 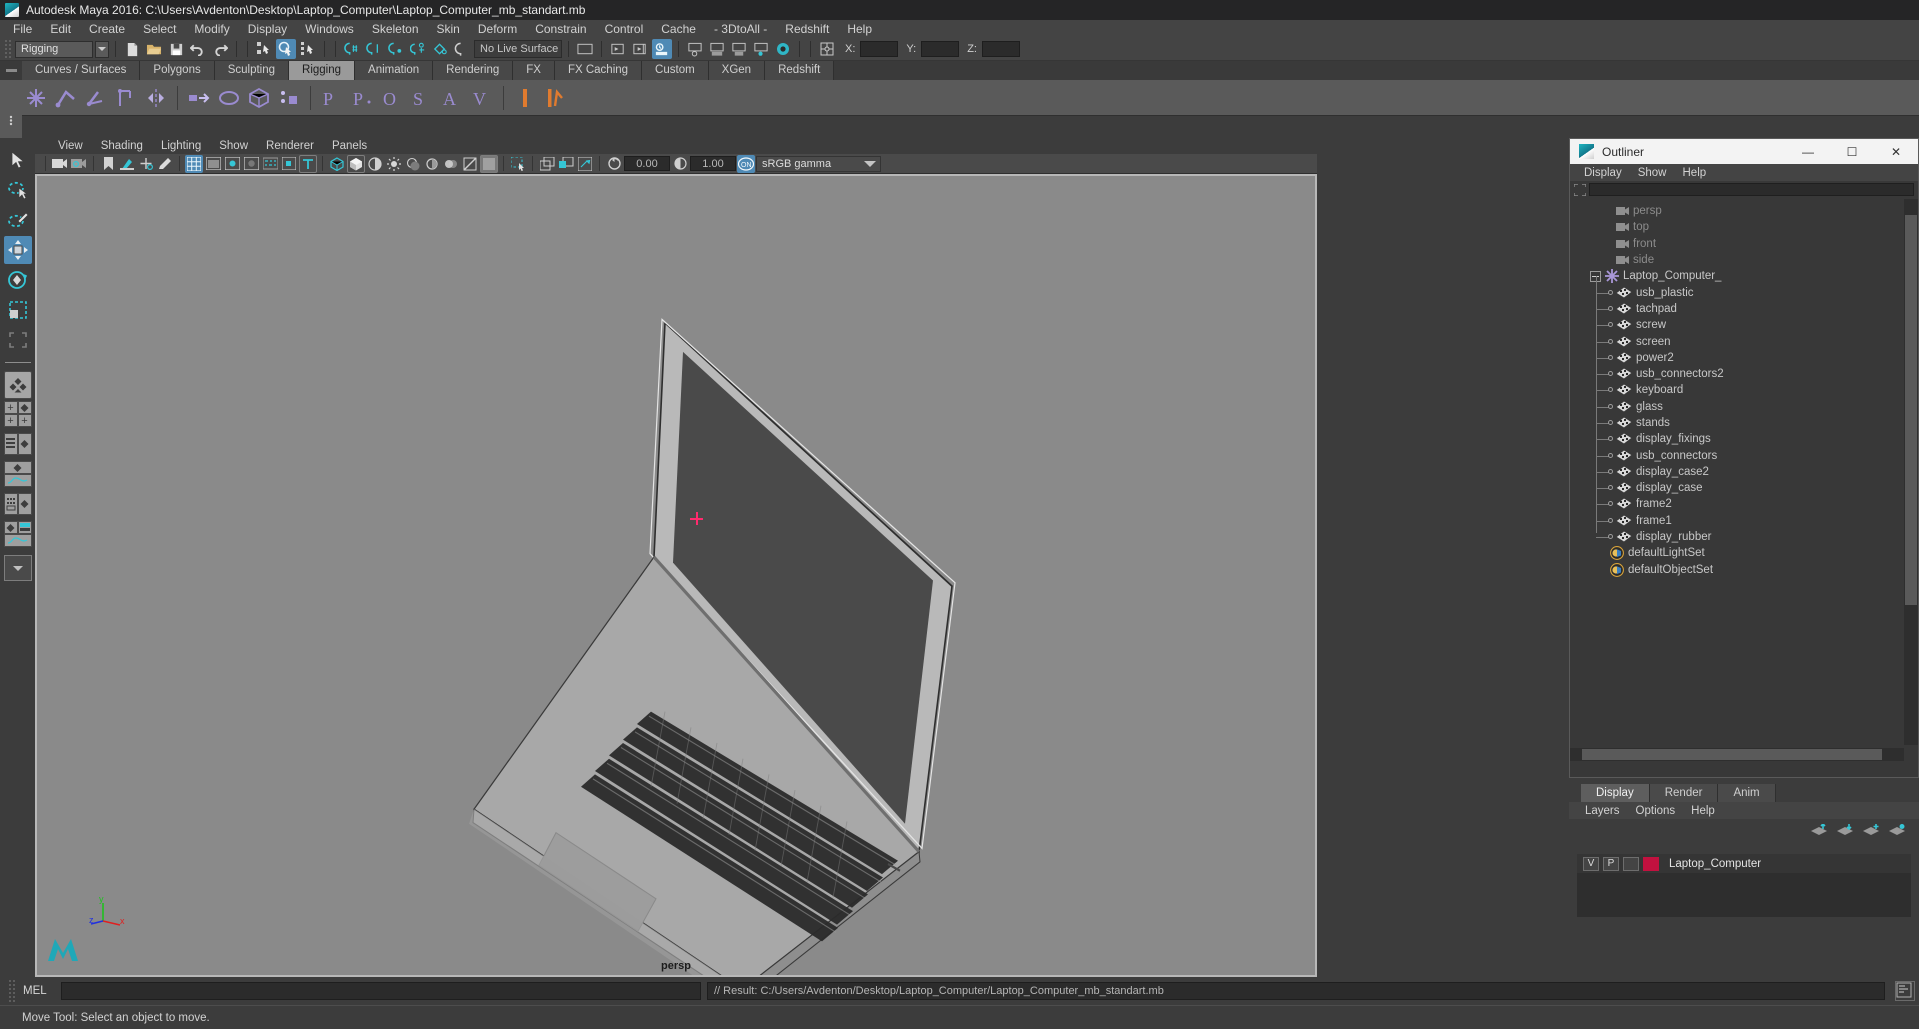 What do you see at coordinates (81, 70) in the screenshot?
I see `shelf-tab-curves-surfaces: Curves / Surfaces` at bounding box center [81, 70].